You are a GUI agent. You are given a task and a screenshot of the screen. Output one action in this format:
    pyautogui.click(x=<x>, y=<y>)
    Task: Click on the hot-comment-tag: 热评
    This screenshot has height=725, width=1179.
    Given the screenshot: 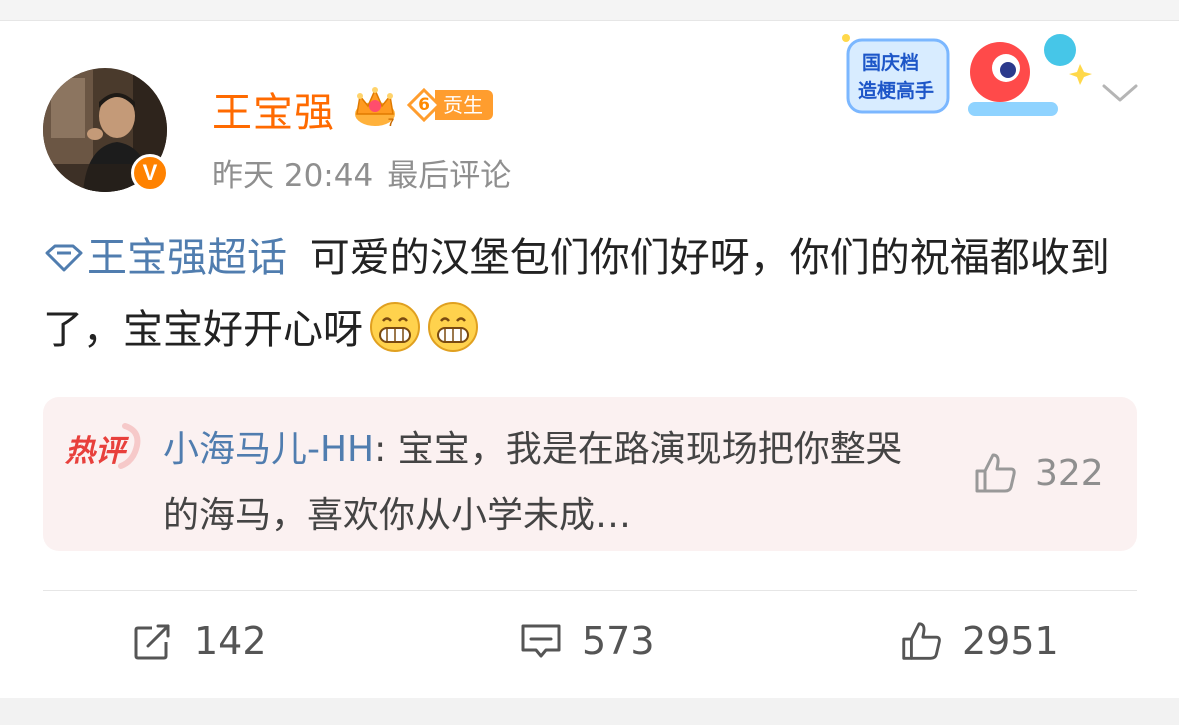 What is the action you would take?
    pyautogui.click(x=105, y=446)
    